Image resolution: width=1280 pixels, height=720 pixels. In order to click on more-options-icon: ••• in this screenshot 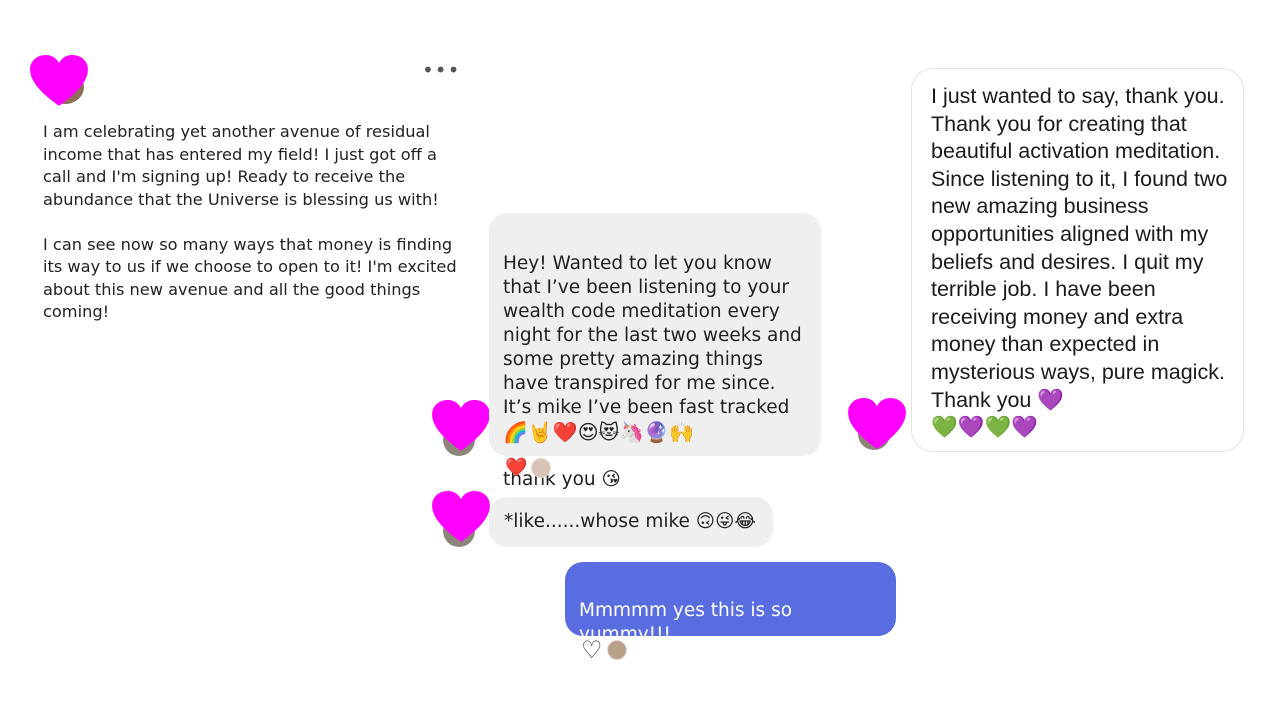, I will do `click(441, 70)`.